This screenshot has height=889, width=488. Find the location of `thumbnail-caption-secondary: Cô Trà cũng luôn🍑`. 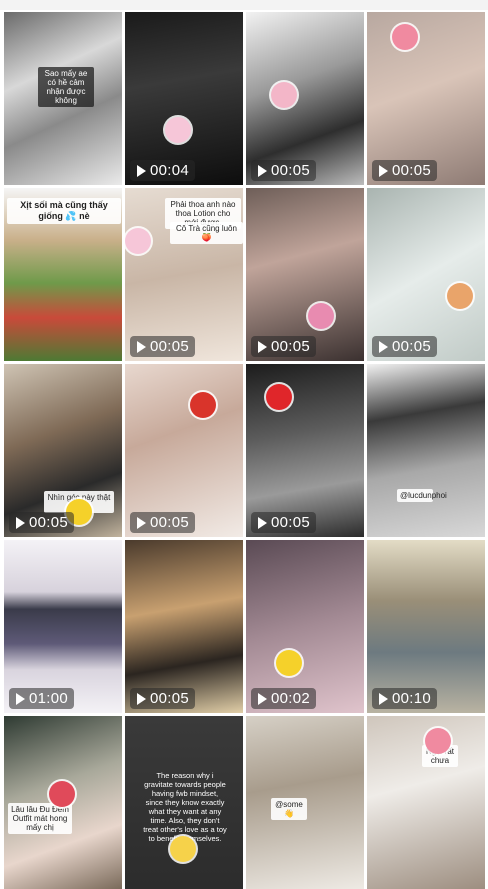

thumbnail-caption-secondary: Cô Trà cũng luôn🍑 is located at coordinates (206, 233).